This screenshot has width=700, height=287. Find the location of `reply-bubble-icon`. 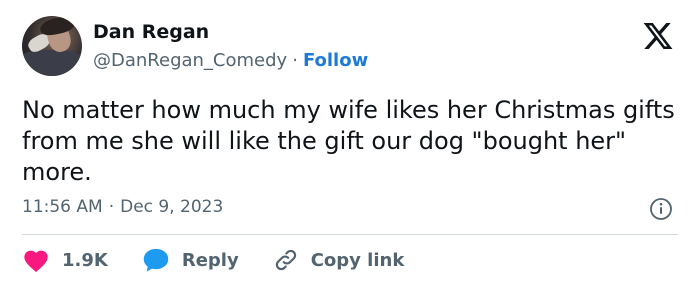

reply-bubble-icon is located at coordinates (156, 260).